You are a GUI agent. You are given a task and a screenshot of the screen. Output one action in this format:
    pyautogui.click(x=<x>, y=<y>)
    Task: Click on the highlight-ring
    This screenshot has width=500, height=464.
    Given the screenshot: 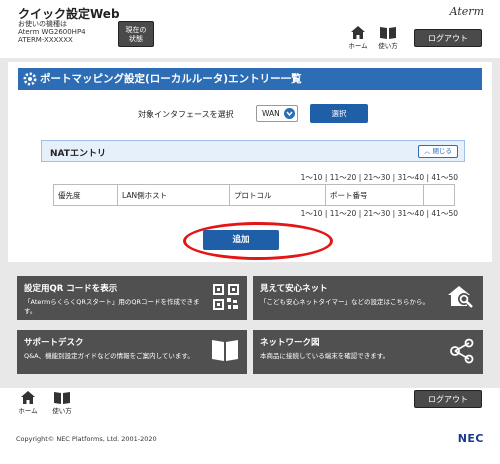 What is the action you would take?
    pyautogui.click(x=258, y=241)
    